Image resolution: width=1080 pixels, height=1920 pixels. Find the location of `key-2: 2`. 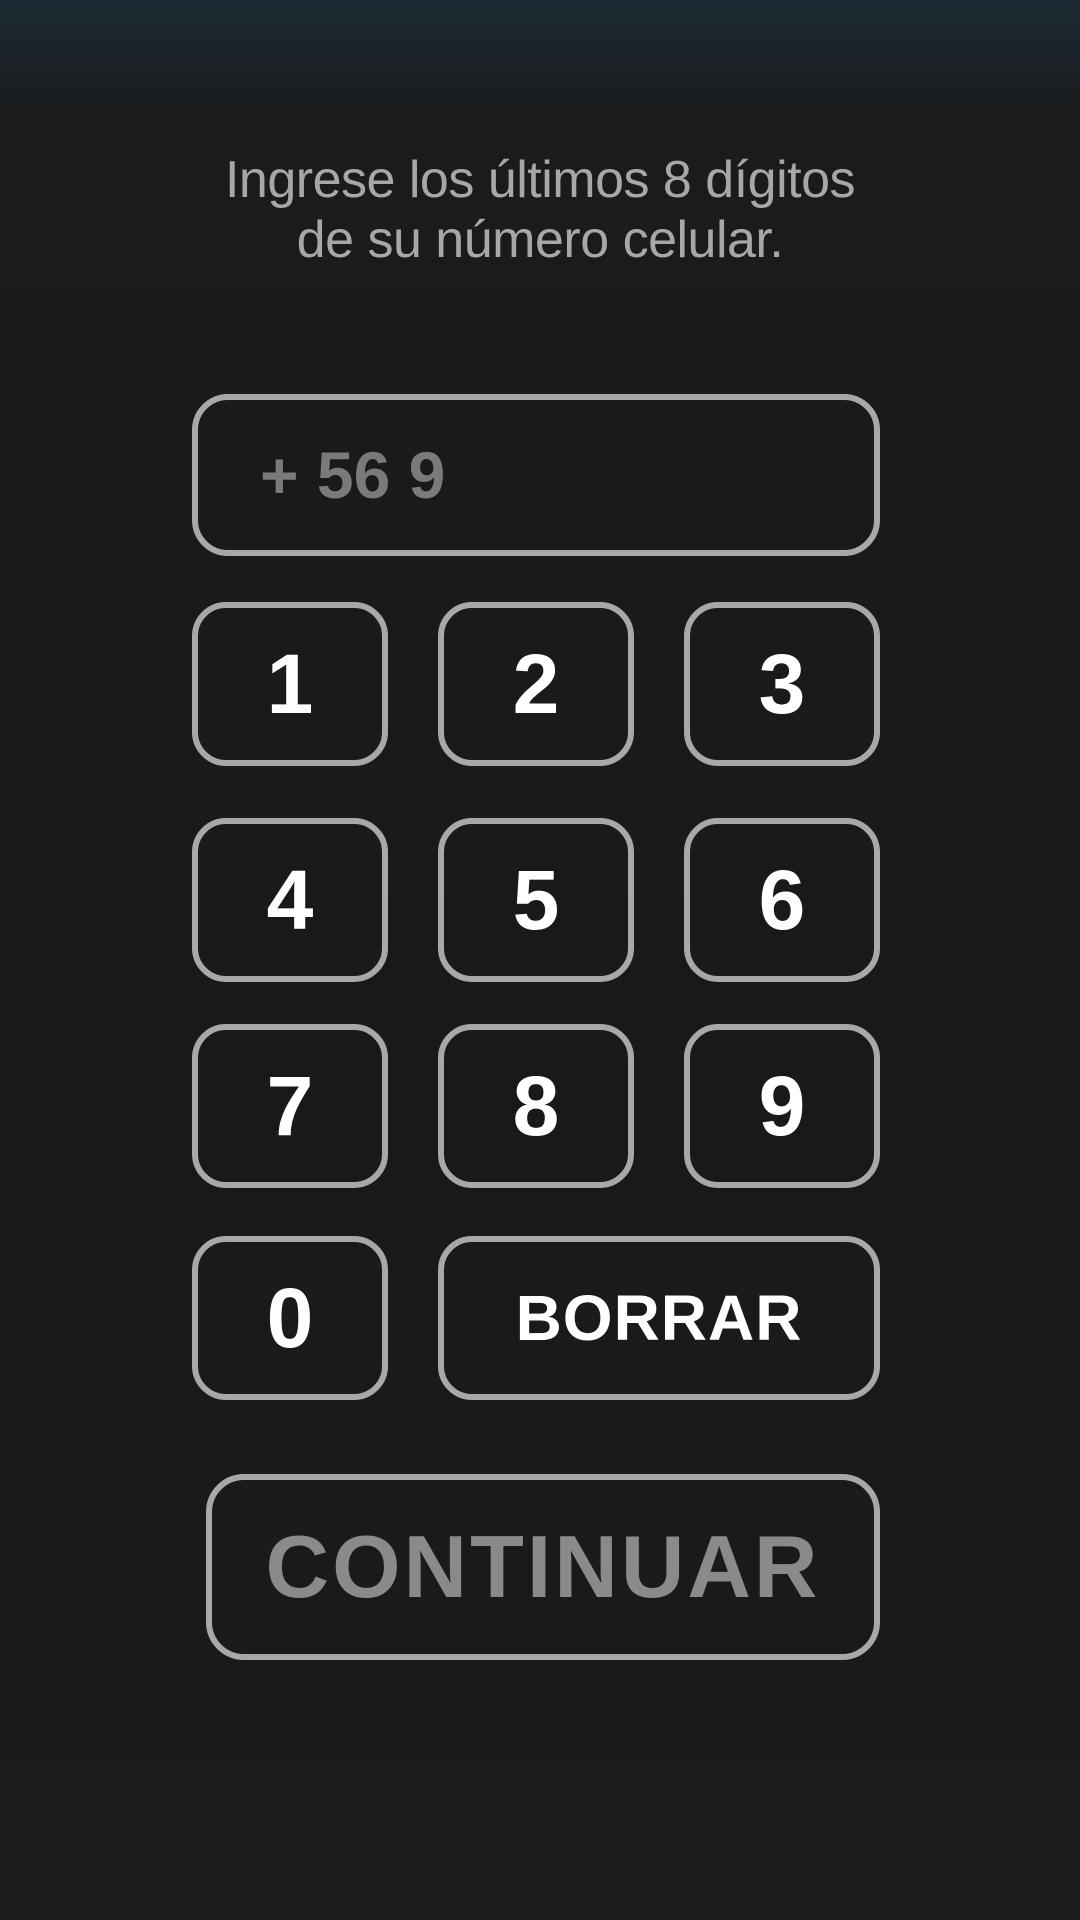

key-2: 2 is located at coordinates (536, 684).